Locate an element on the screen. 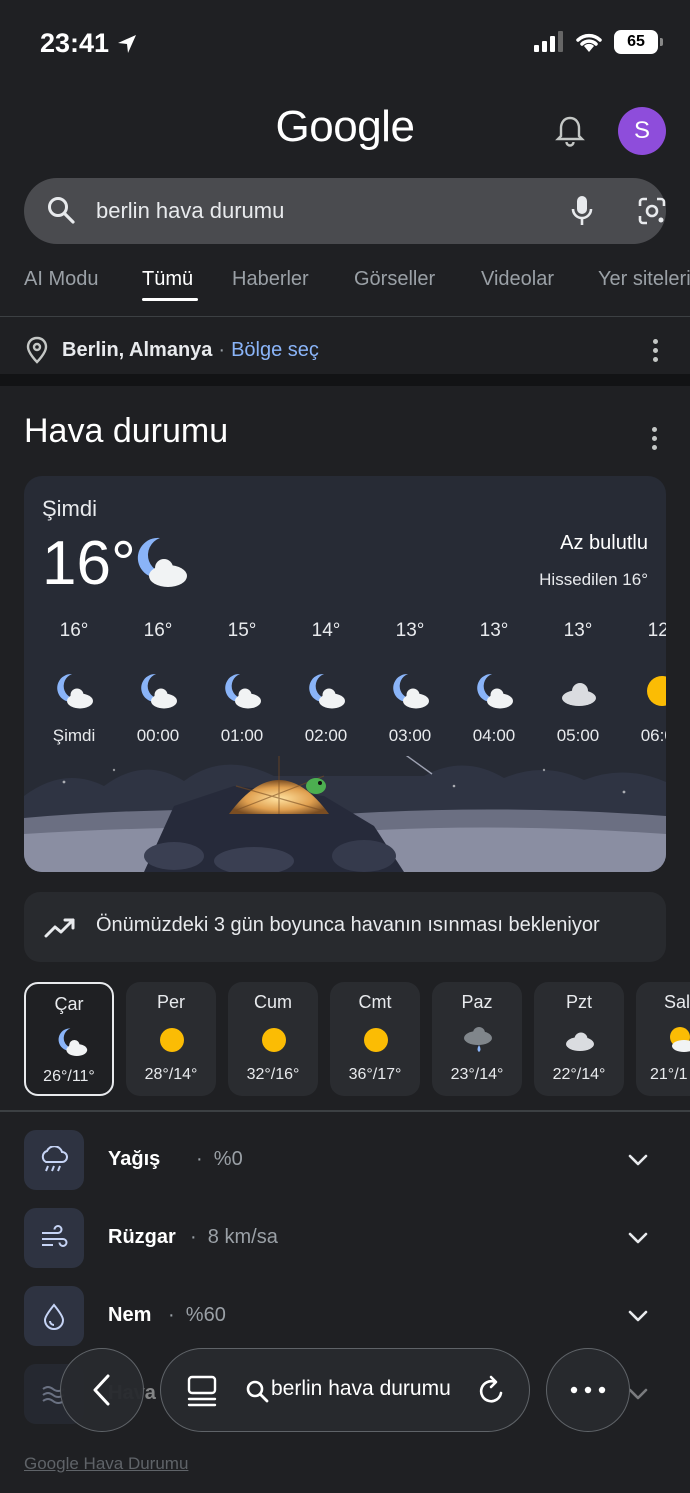  detail-value: 8 km/sa is located at coordinates (242, 1237).